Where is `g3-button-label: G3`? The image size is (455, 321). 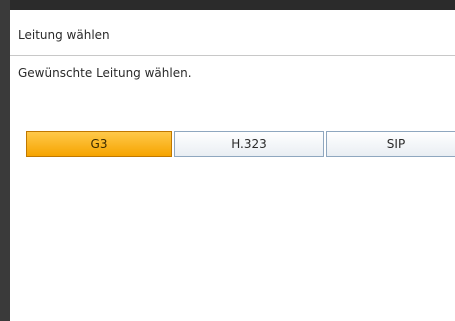
g3-button-label: G3 is located at coordinates (99, 144).